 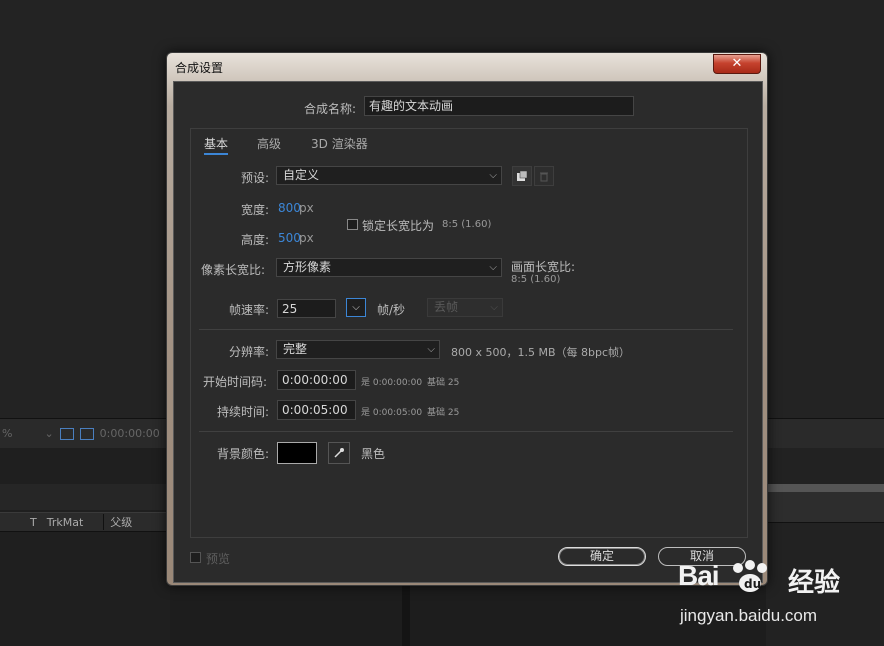 I want to click on bg-color-name: 黑色, so click(x=373, y=454).